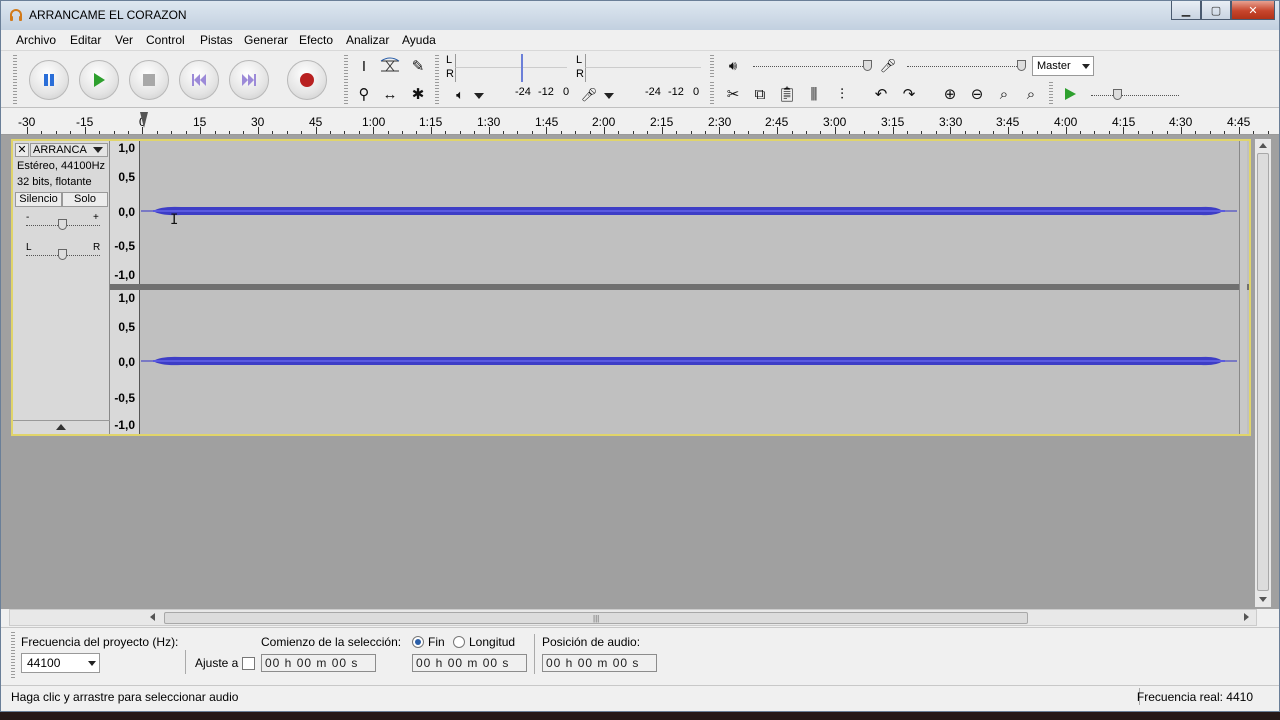 The width and height of the screenshot is (1280, 720). What do you see at coordinates (364, 66) in the screenshot?
I see `selection-tool-icon: I` at bounding box center [364, 66].